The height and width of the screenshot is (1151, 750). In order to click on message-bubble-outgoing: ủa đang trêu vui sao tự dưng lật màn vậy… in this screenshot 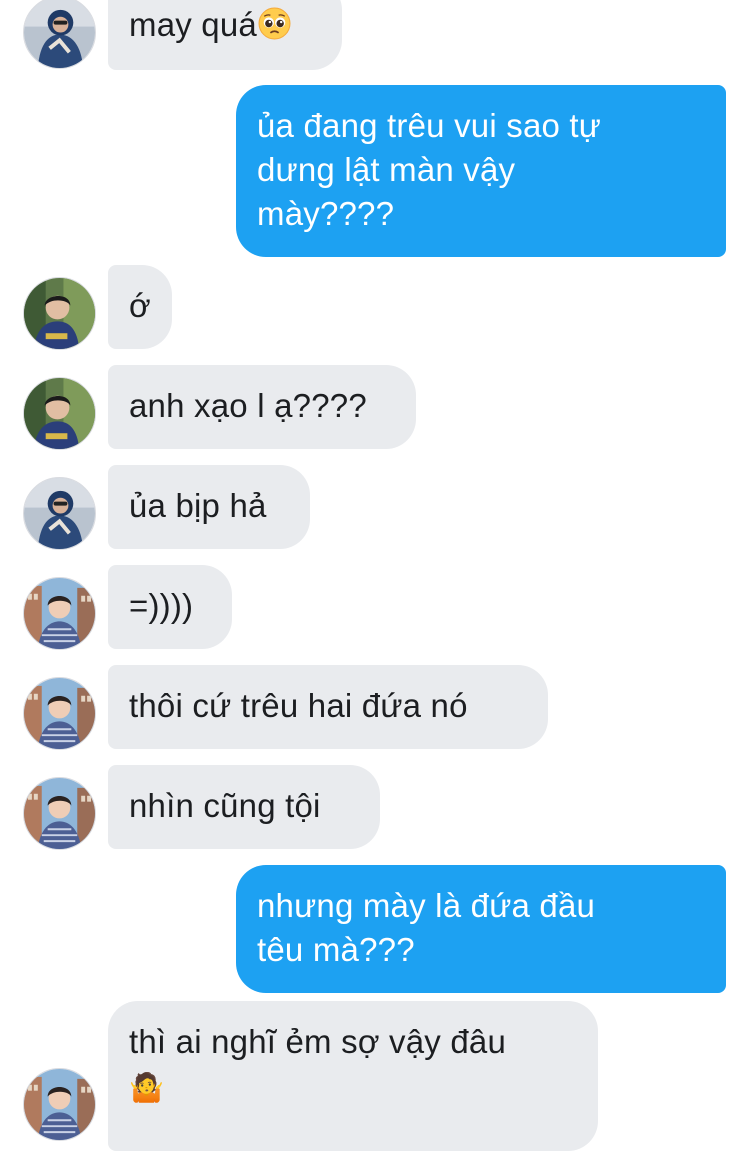, I will do `click(481, 171)`.